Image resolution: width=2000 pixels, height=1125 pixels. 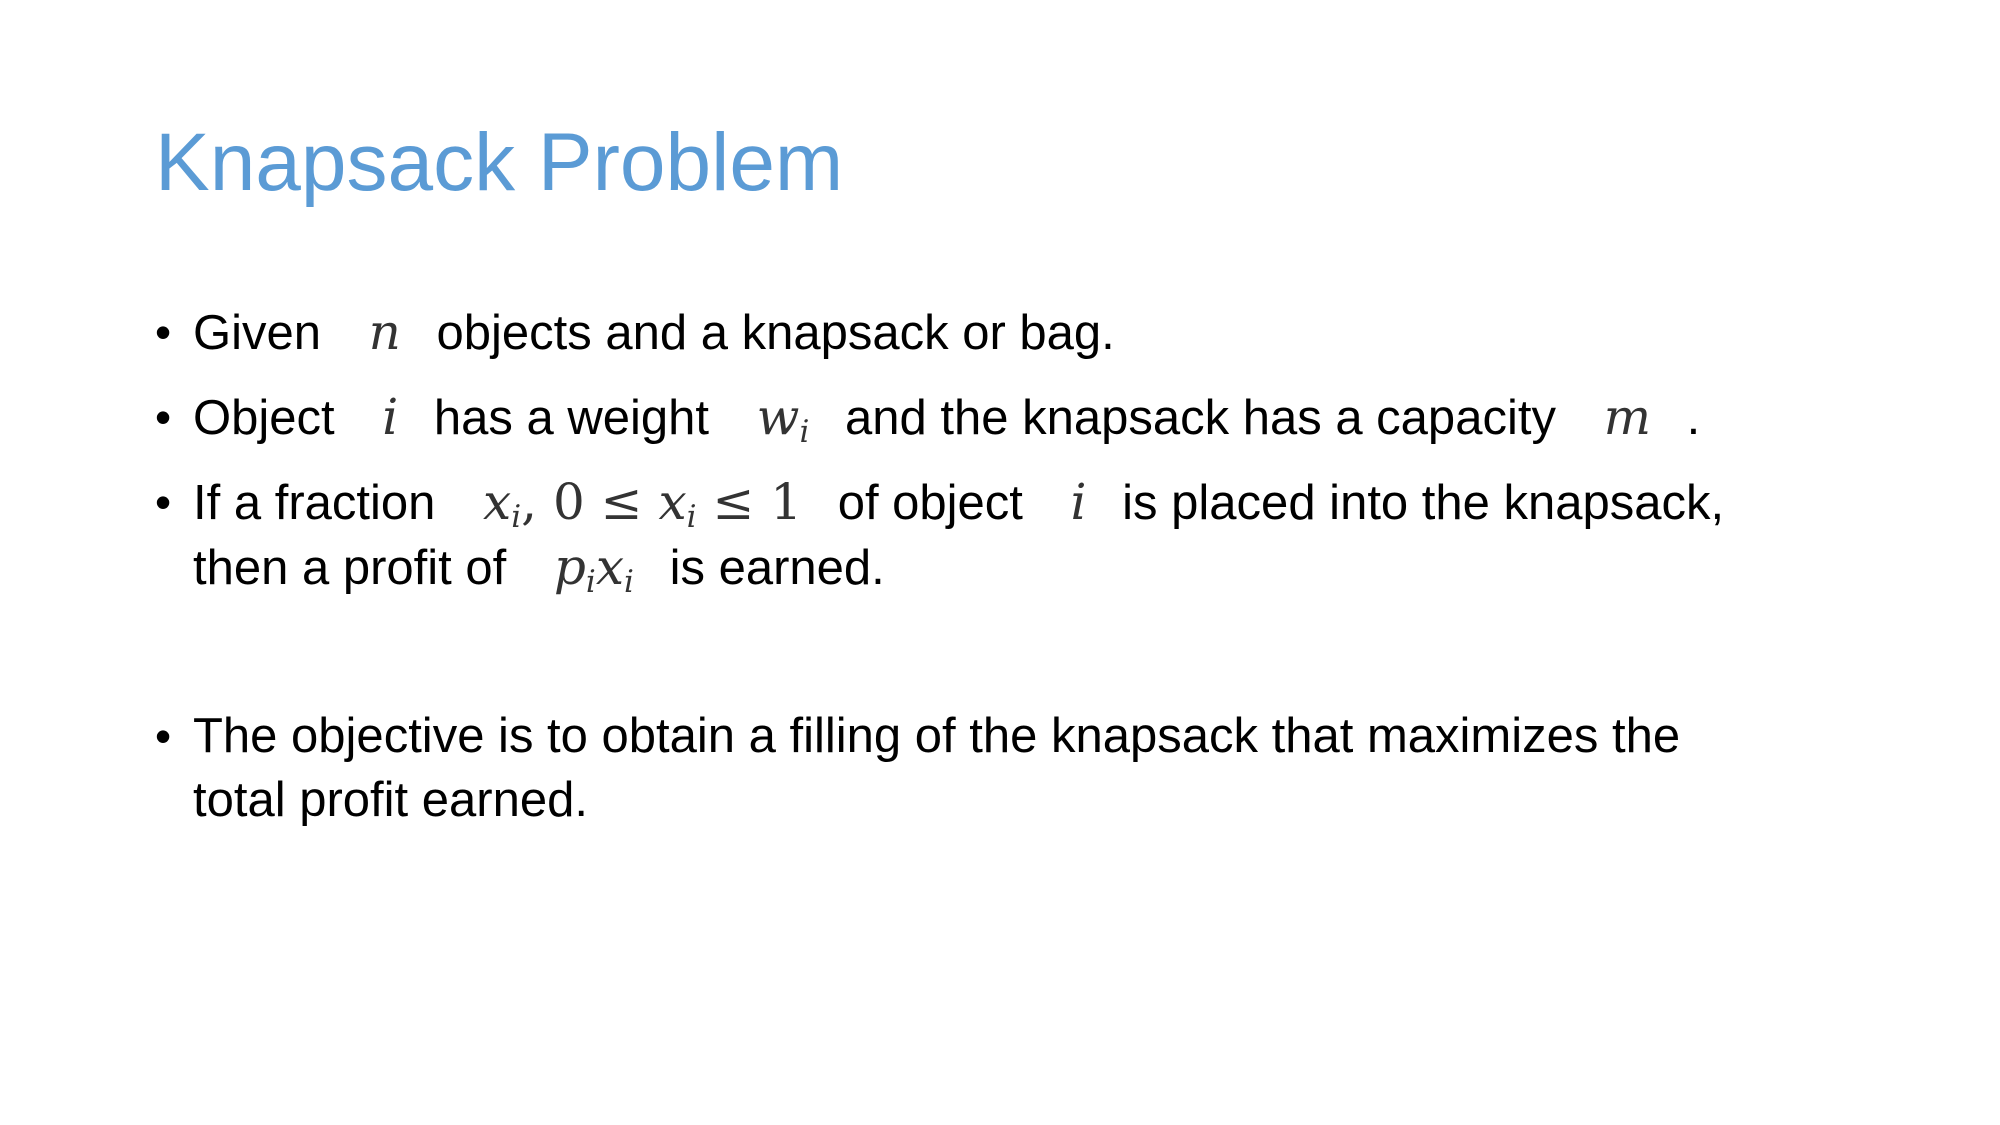 I want to click on bullet-text: If a fraction, so click(x=314, y=503).